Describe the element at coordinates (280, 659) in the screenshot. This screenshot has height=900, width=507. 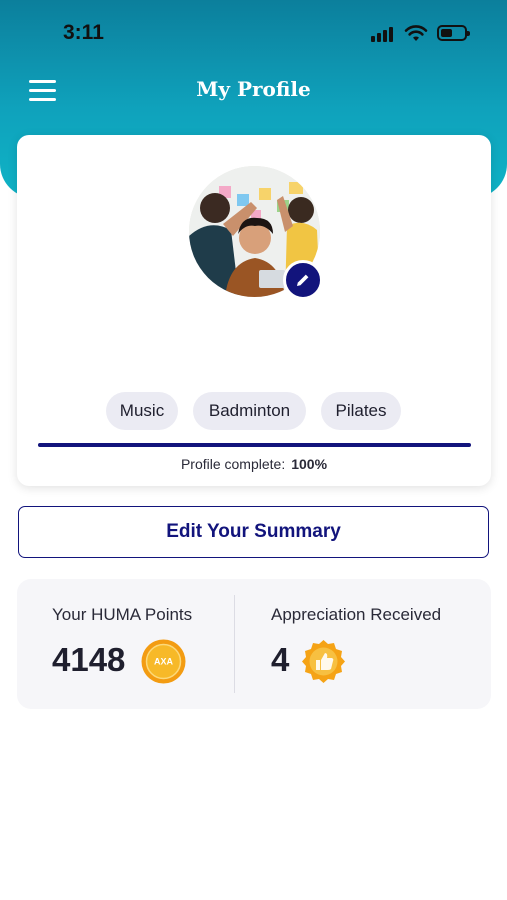
I see `appreciation-value: 4` at that location.